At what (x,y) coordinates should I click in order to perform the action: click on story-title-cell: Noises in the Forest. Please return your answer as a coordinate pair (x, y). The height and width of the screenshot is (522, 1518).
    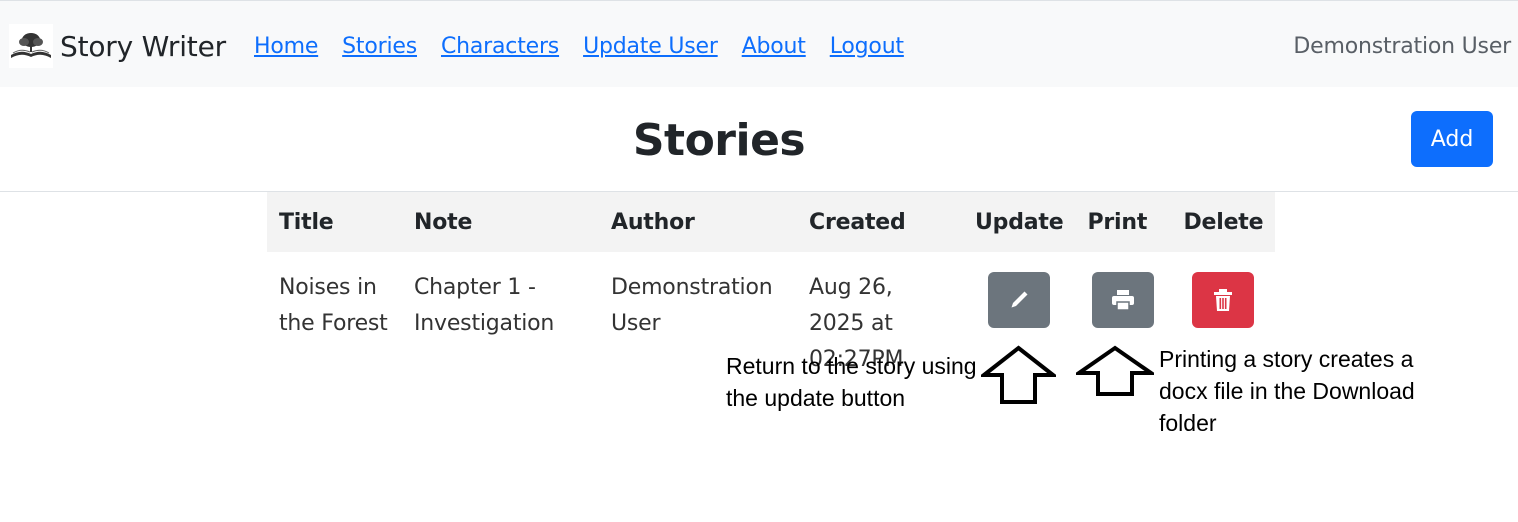
    Looking at the image, I should click on (333, 305).